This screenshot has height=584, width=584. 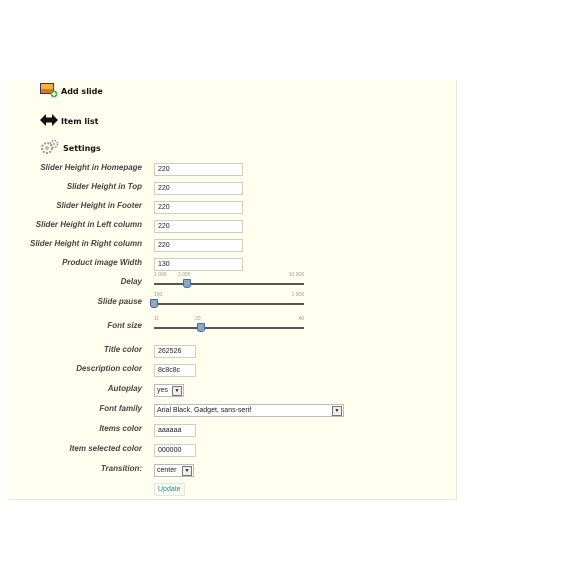 What do you see at coordinates (175, 370) in the screenshot?
I see `description-color-input: 8c8c8c` at bounding box center [175, 370].